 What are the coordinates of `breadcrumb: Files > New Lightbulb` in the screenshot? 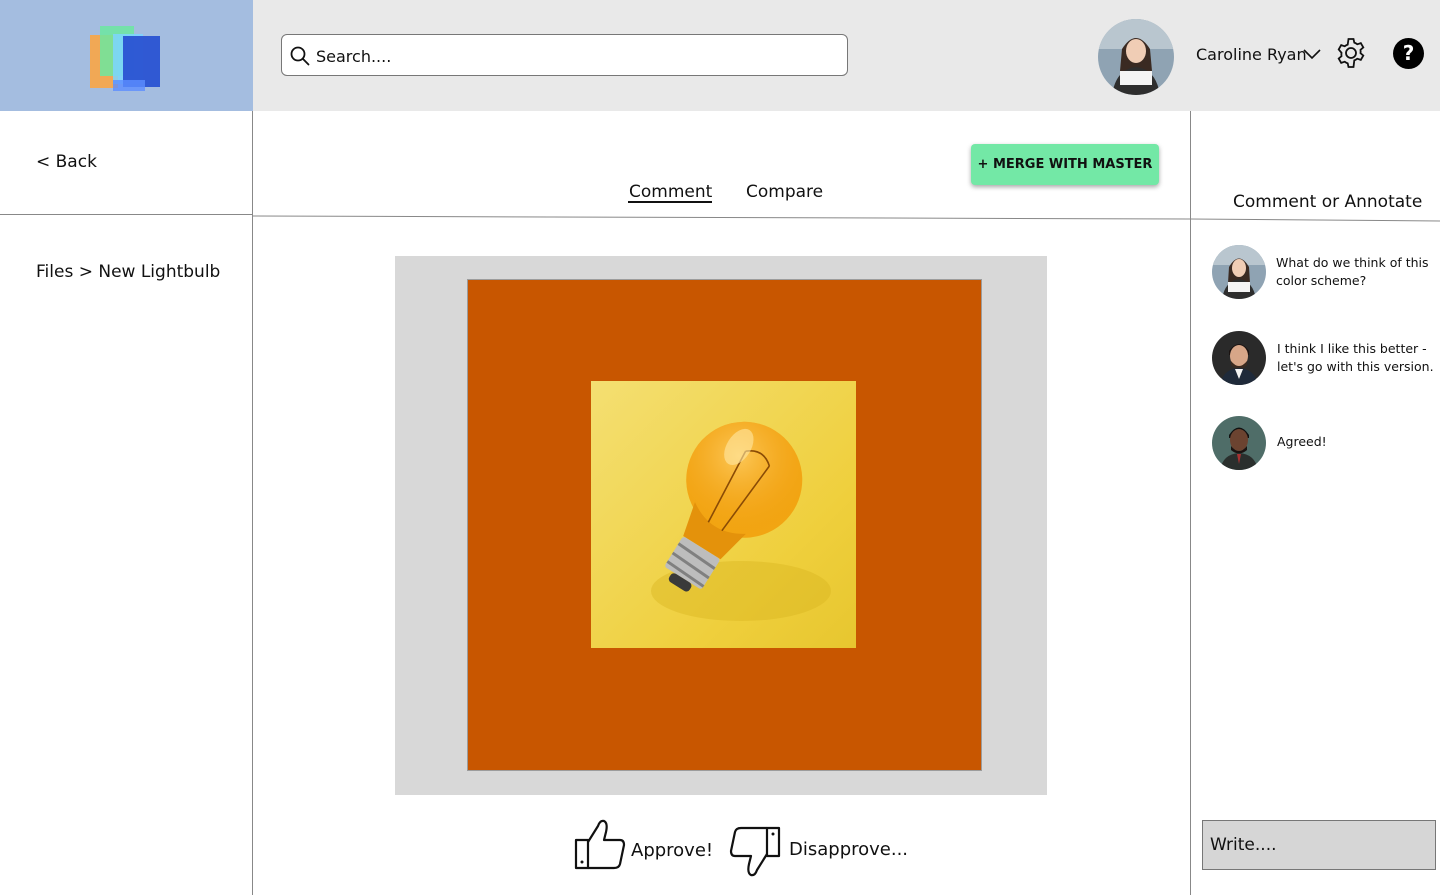 It's located at (128, 272).